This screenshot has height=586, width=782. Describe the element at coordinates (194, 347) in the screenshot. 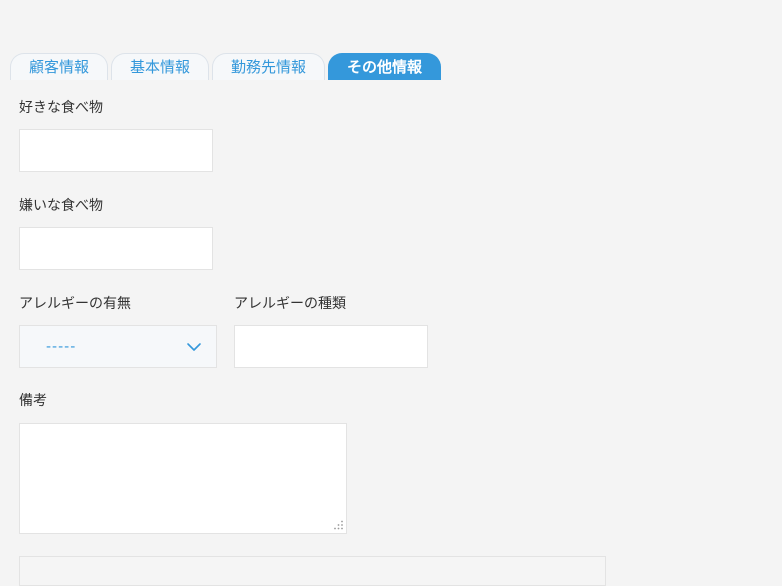

I see `chevron-down-icon` at that location.